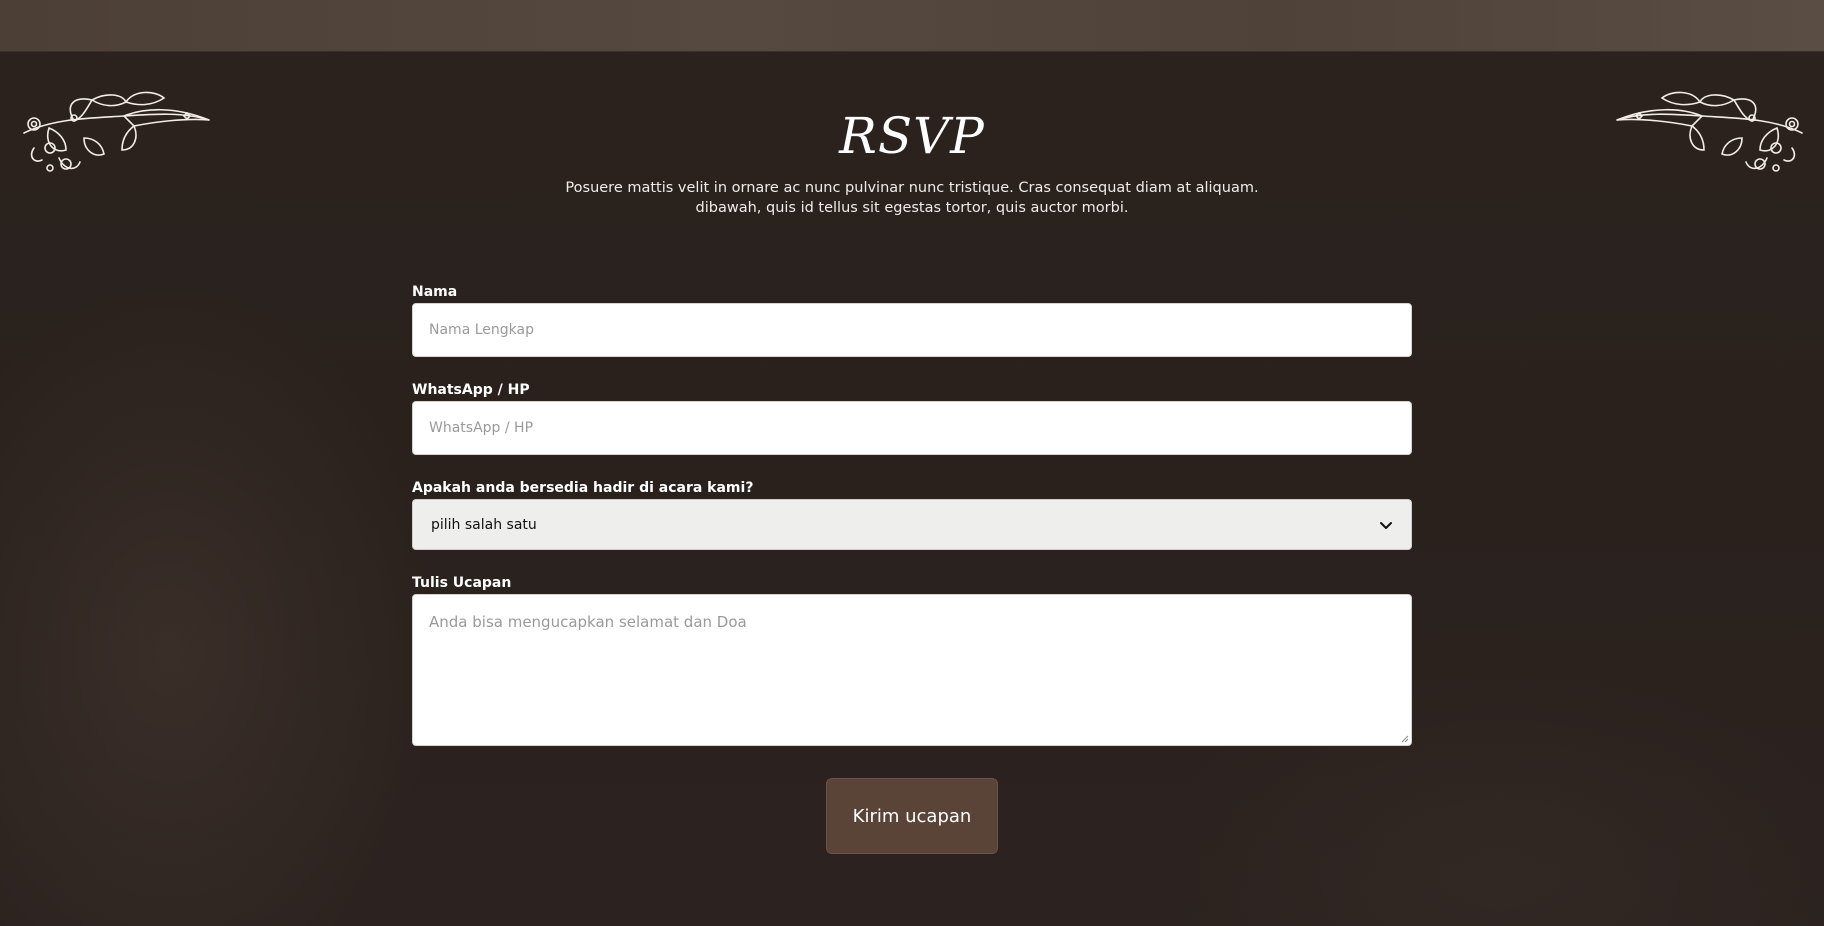 The image size is (1824, 926). Describe the element at coordinates (912, 816) in the screenshot. I see `submit-button: Kirim ucapan` at that location.